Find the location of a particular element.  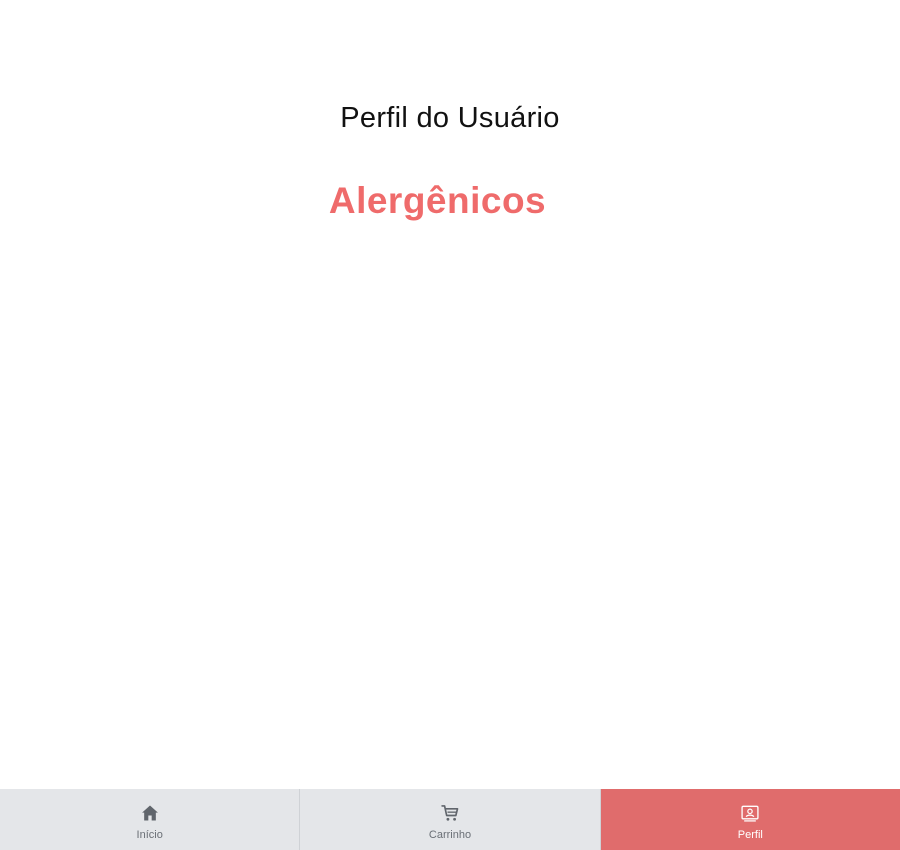

nav-item-inicio: Início is located at coordinates (150, 819).